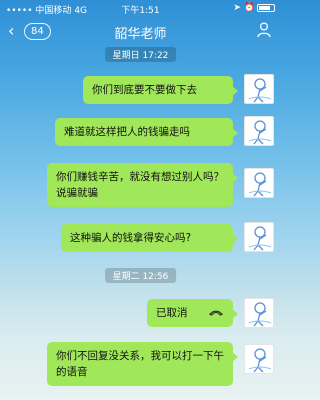  Describe the element at coordinates (149, 238) in the screenshot. I see `message-bubble: 这种骗人的钱拿得安心吗?` at that location.